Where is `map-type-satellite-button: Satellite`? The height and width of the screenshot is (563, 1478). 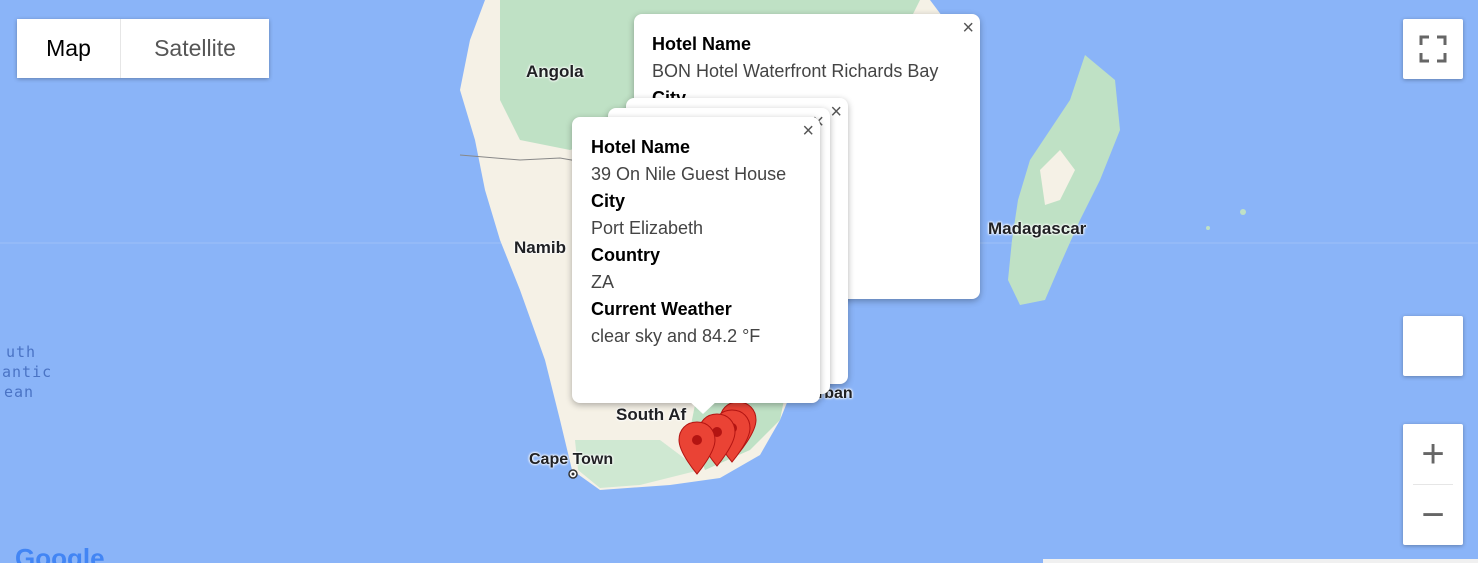
map-type-satellite-button: Satellite is located at coordinates (195, 48).